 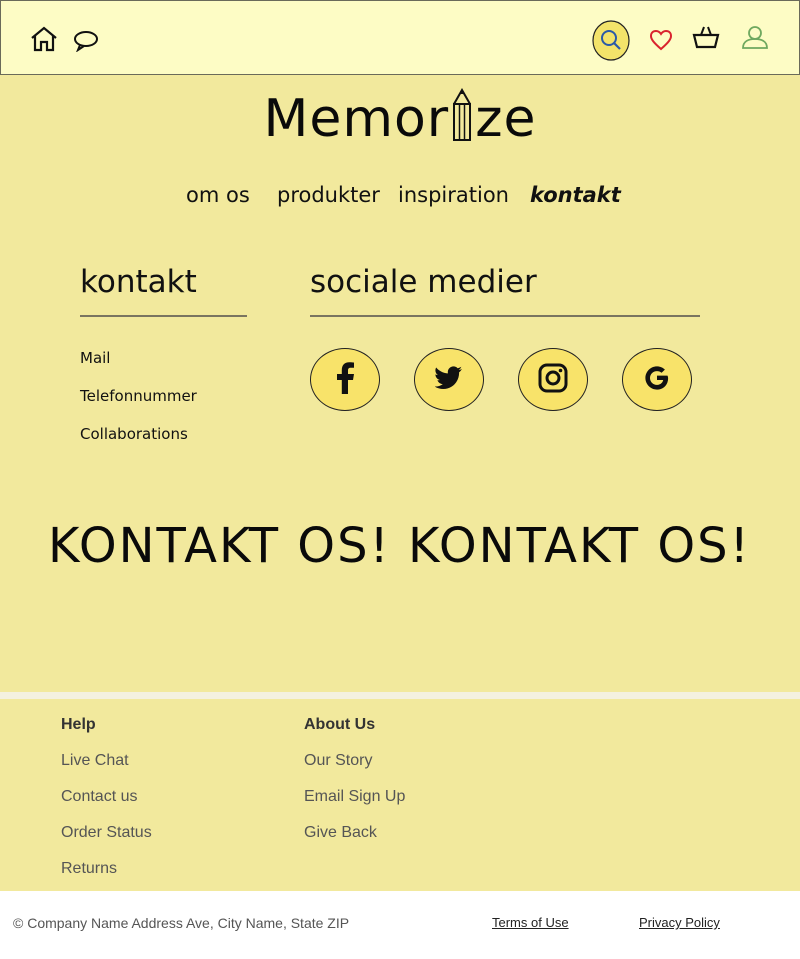 What do you see at coordinates (106, 833) in the screenshot?
I see `footer-link-order-status: Order Status` at bounding box center [106, 833].